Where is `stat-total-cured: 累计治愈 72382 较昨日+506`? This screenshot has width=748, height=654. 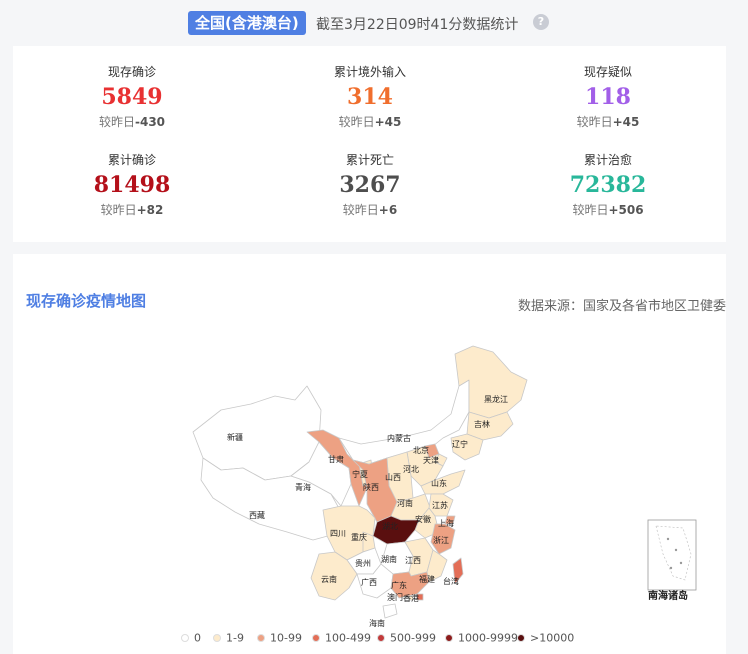
stat-total-cured: 累计治愈 72382 较昨日+506 is located at coordinates (608, 185).